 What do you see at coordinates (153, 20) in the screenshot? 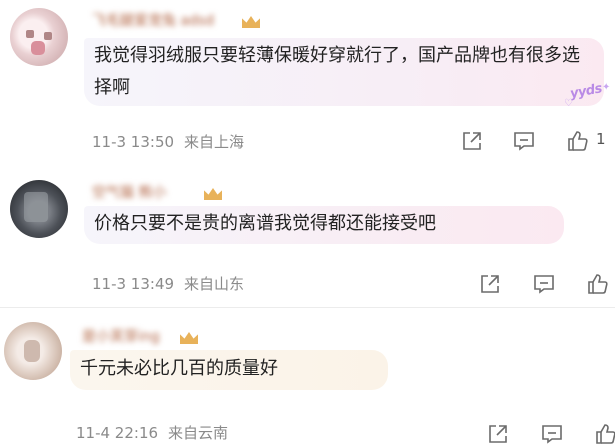
I see `username: 飞毛腿爱宠兔 adsd` at bounding box center [153, 20].